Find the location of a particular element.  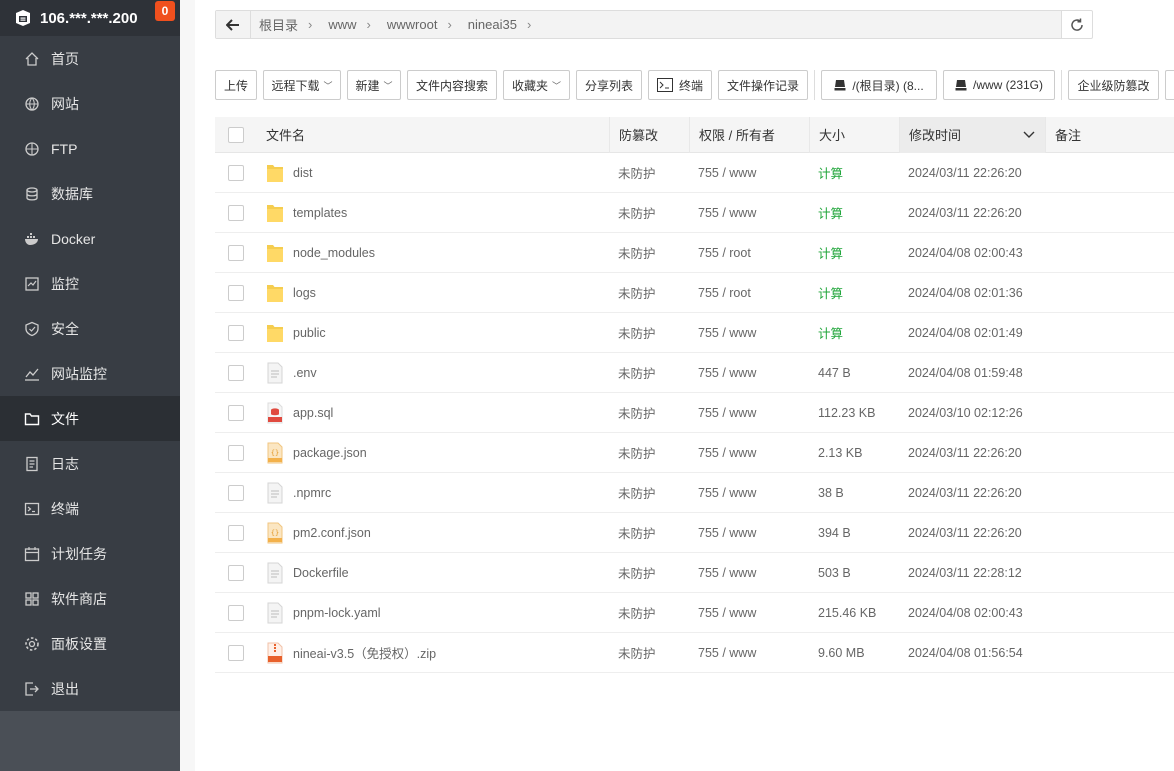

header-permission: 权限 / 所有者 is located at coordinates (749, 134).